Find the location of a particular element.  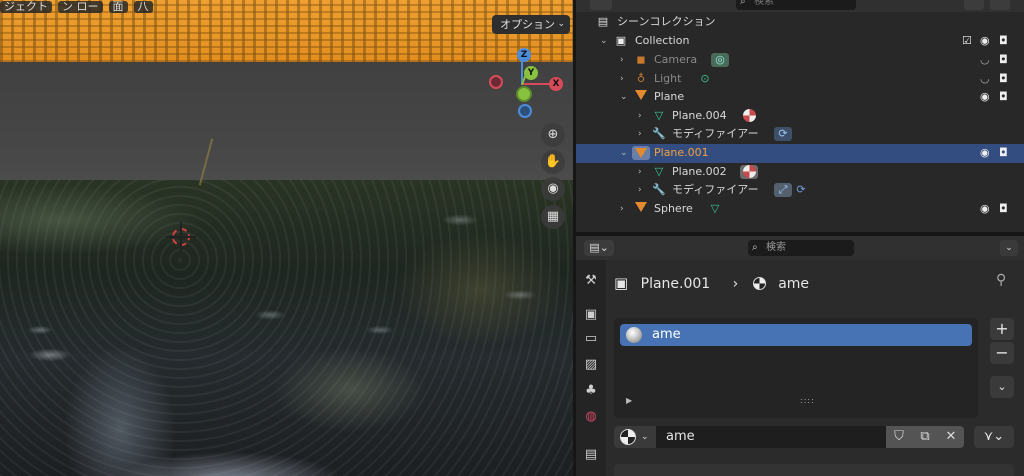

grid-icon: ▦ is located at coordinates (553, 217).